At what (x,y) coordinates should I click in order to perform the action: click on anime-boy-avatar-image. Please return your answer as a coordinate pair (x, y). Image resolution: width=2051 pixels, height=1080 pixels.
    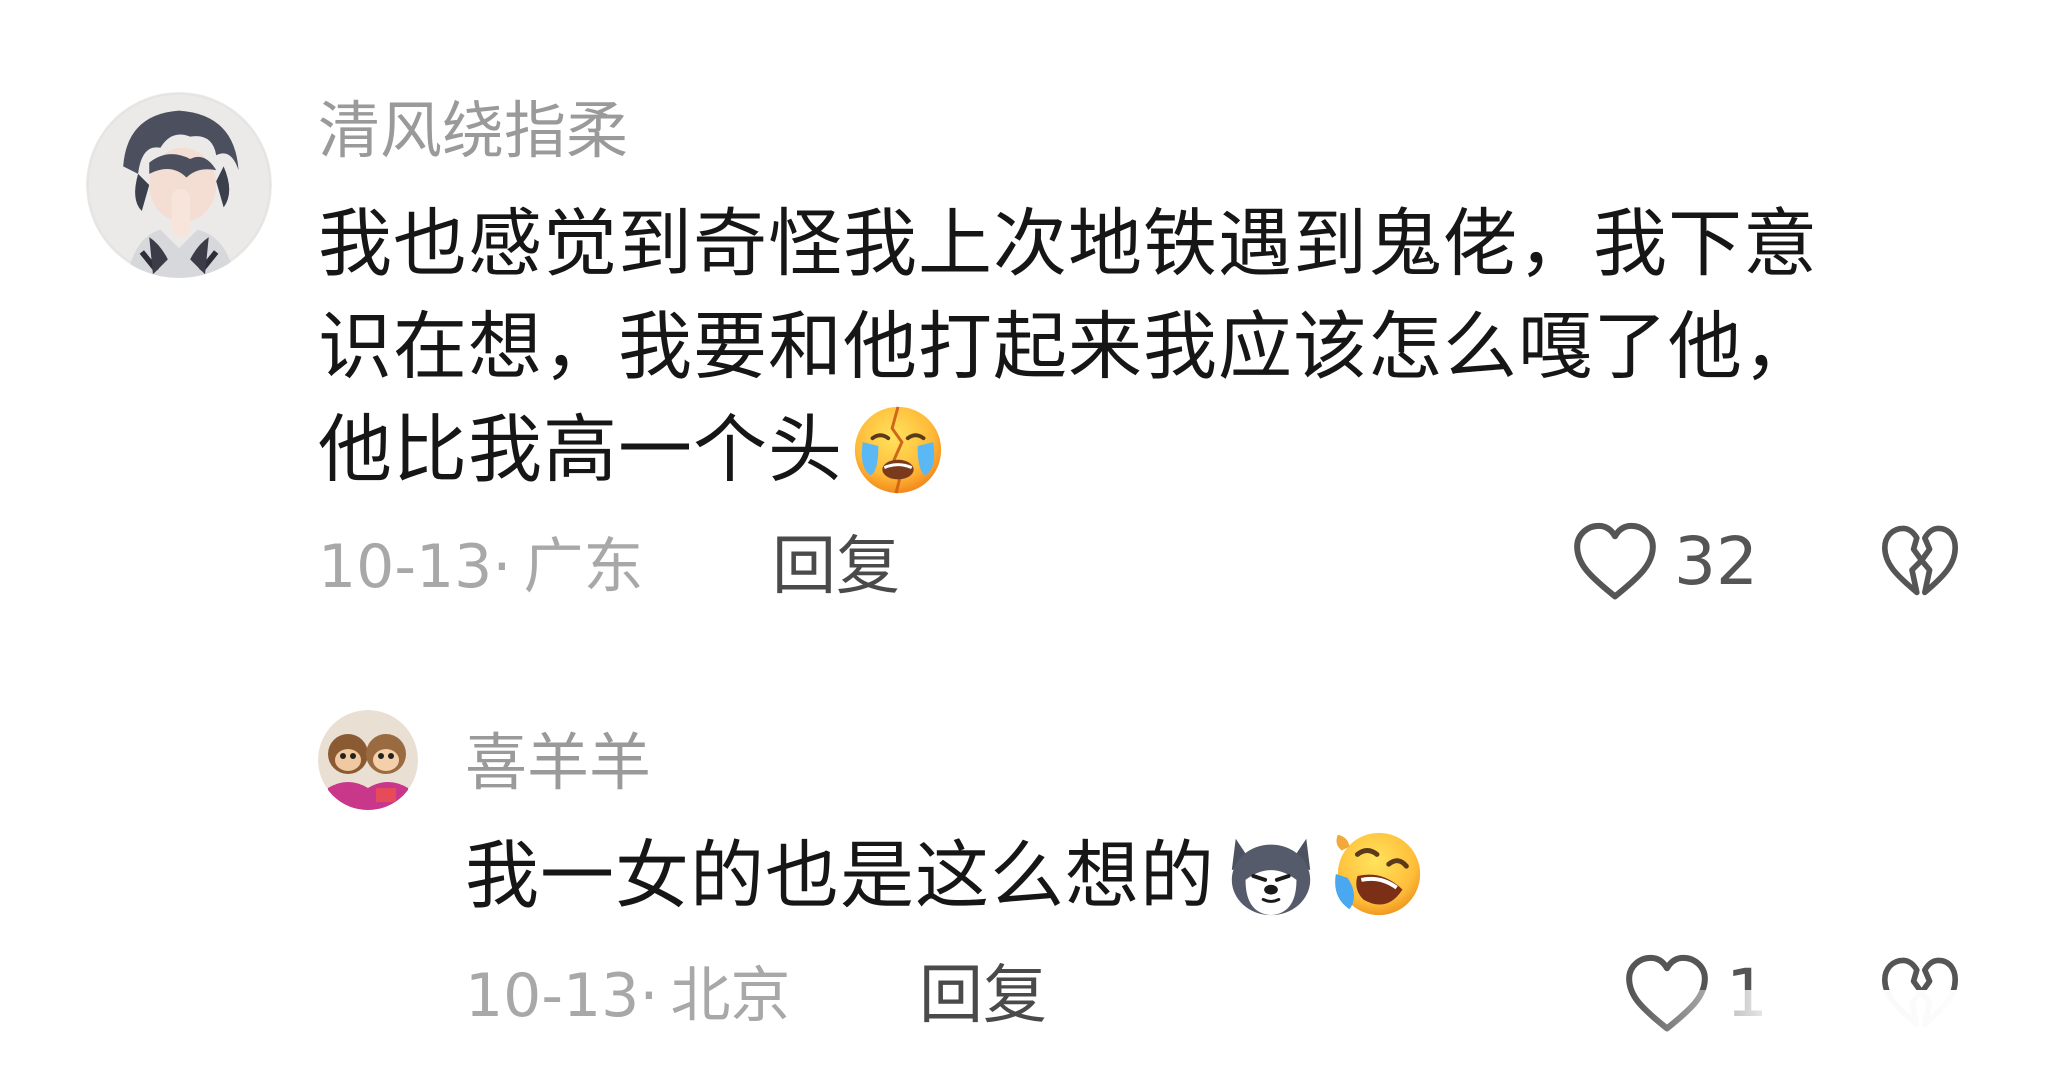
    Looking at the image, I should click on (179, 185).